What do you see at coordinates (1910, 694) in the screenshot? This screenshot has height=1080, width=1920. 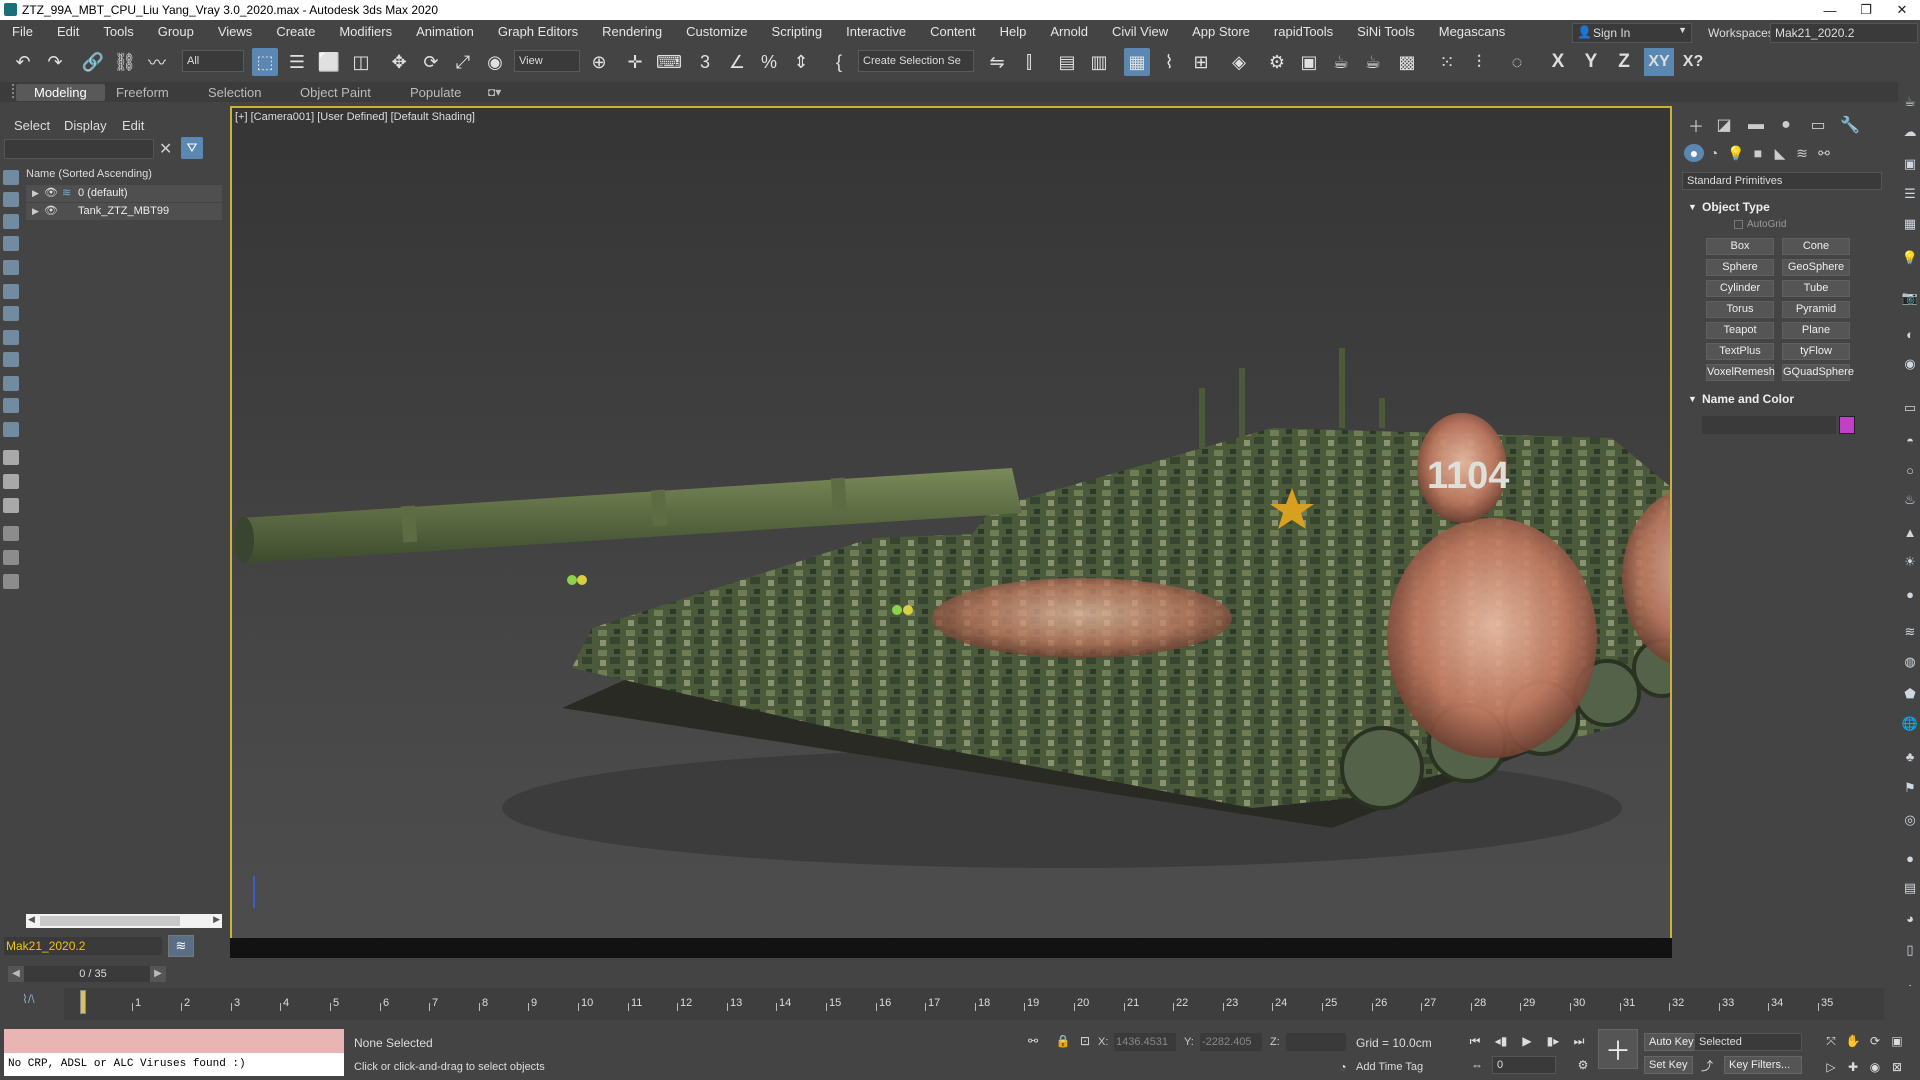 I see `proxy-icon: ⬟` at bounding box center [1910, 694].